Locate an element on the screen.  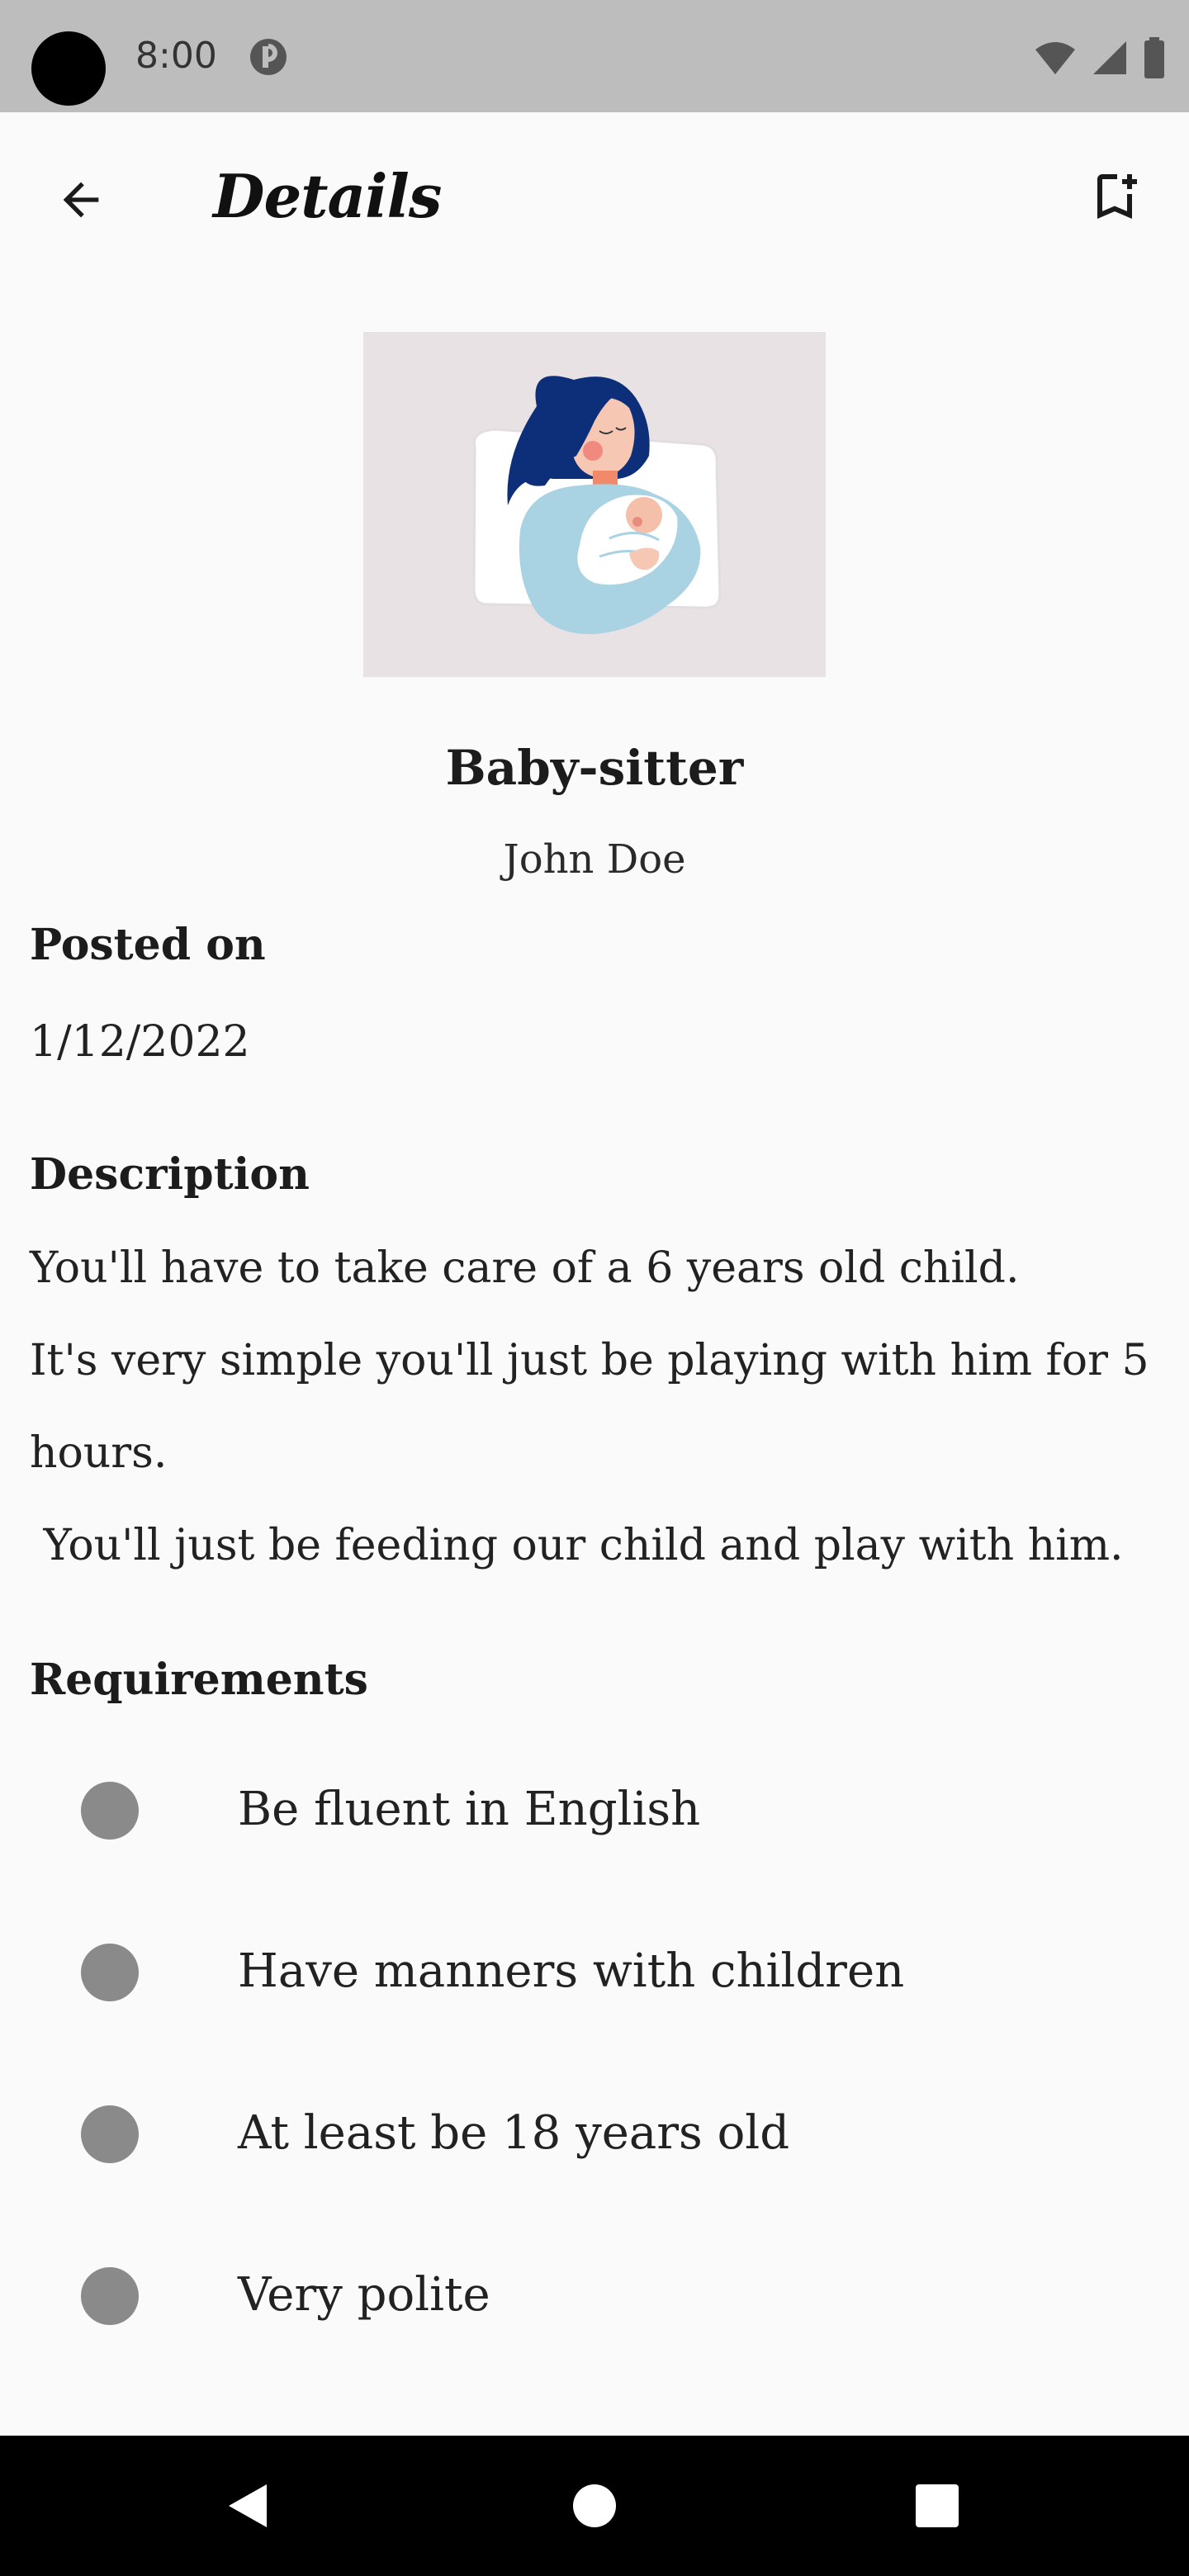
requirement-text: Very polite is located at coordinates (364, 2295).